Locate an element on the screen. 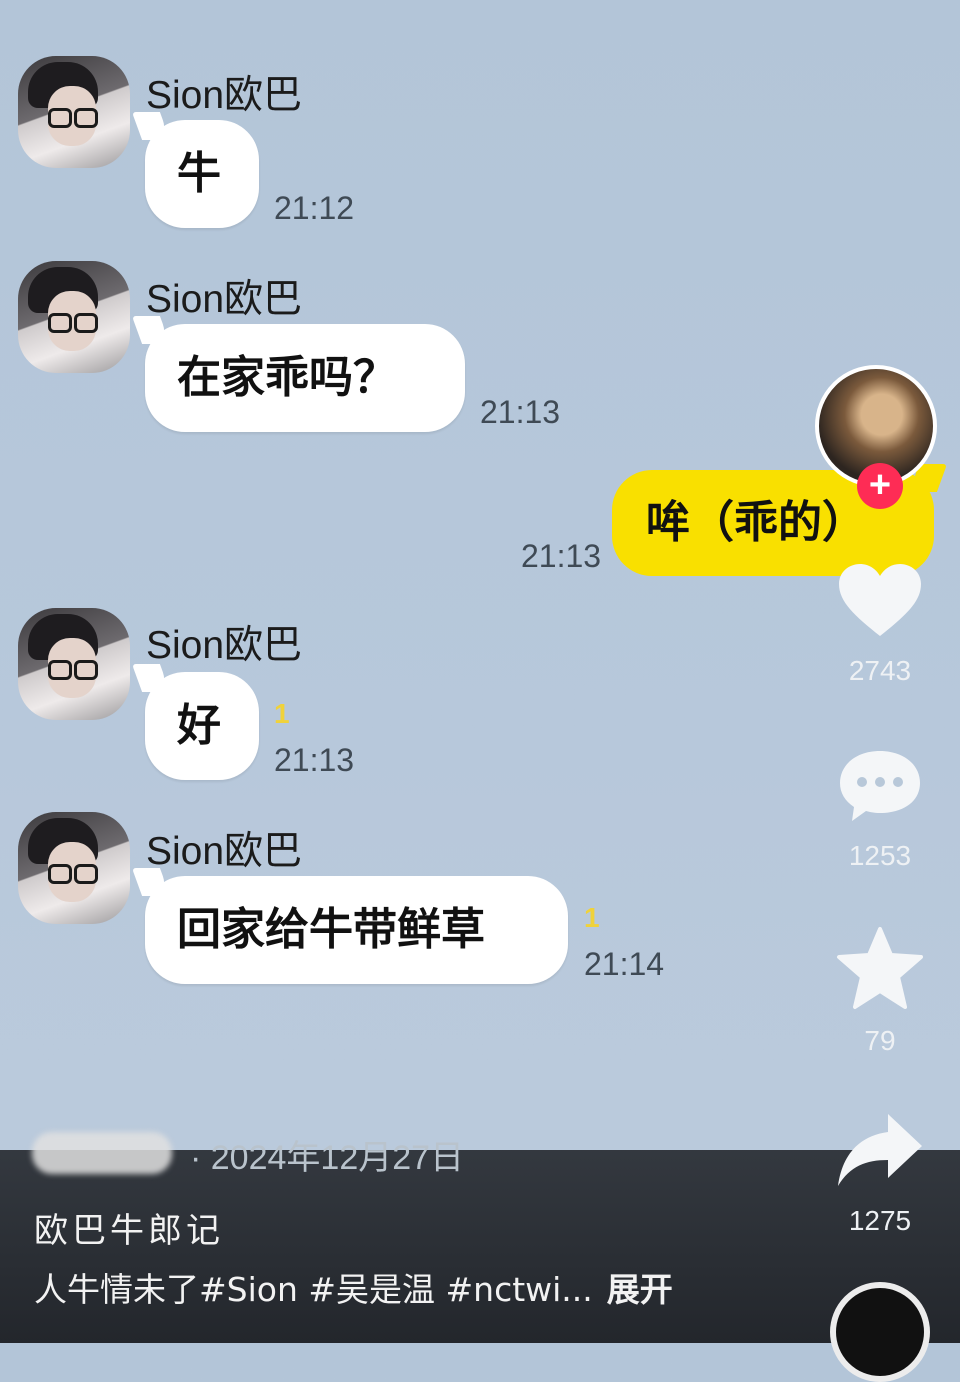 The height and width of the screenshot is (1382, 960). star-icon is located at coordinates (880, 968).